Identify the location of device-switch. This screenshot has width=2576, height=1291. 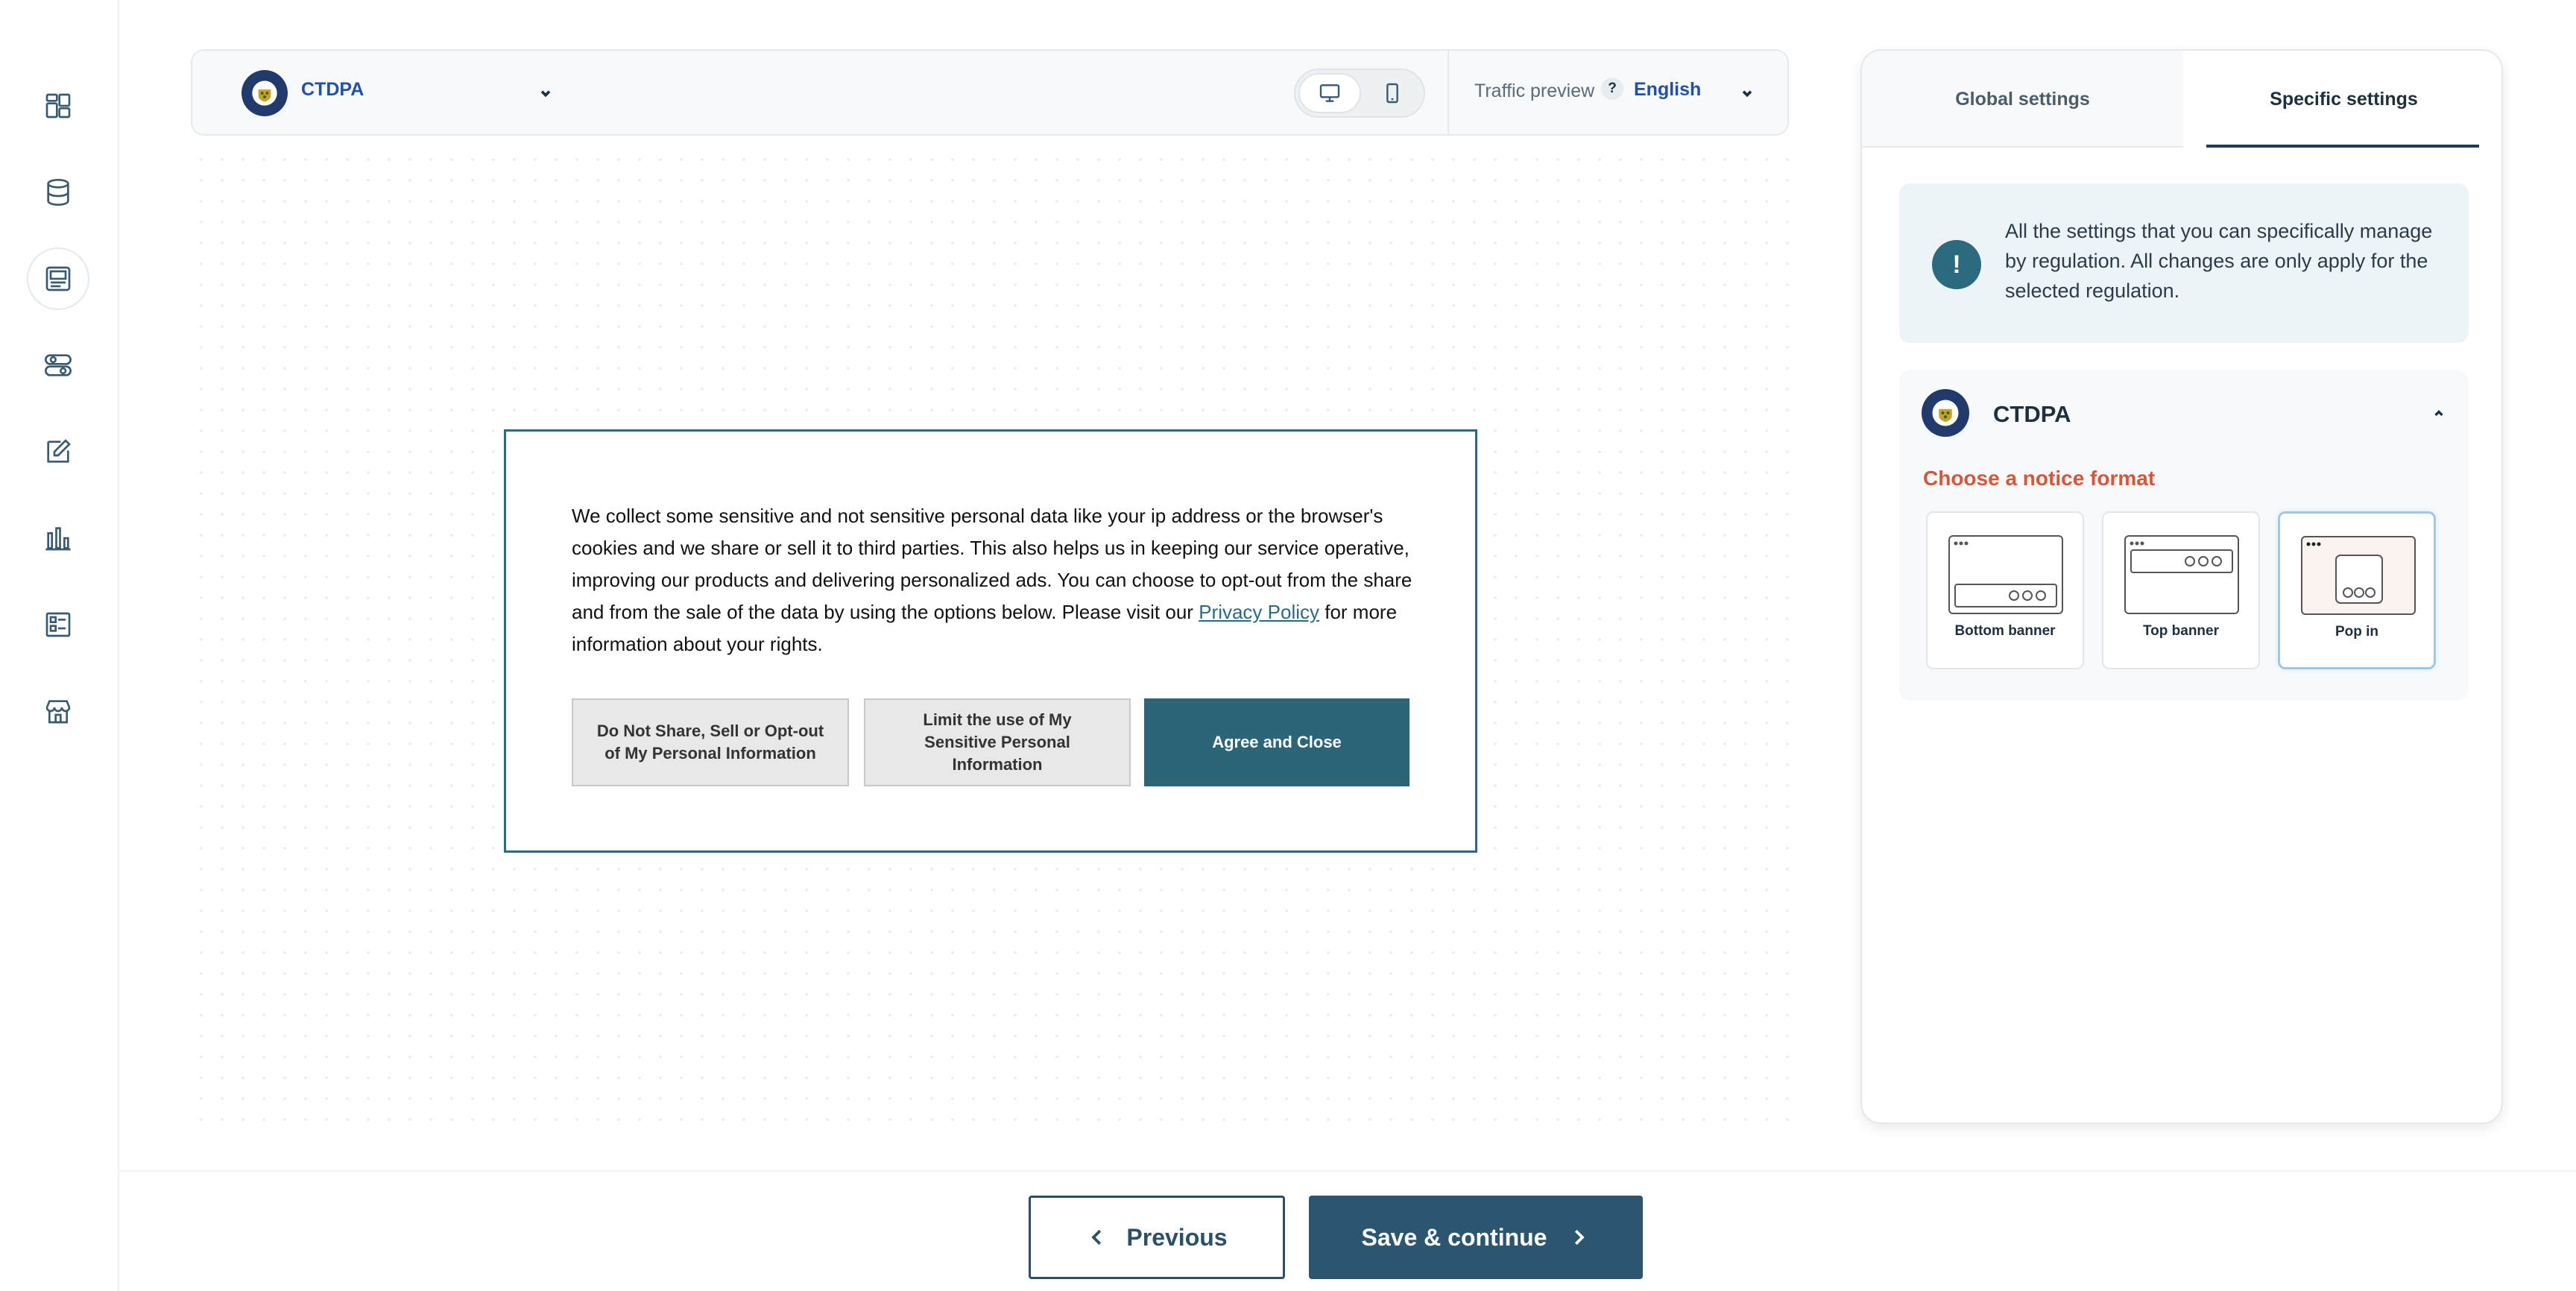
(1359, 93).